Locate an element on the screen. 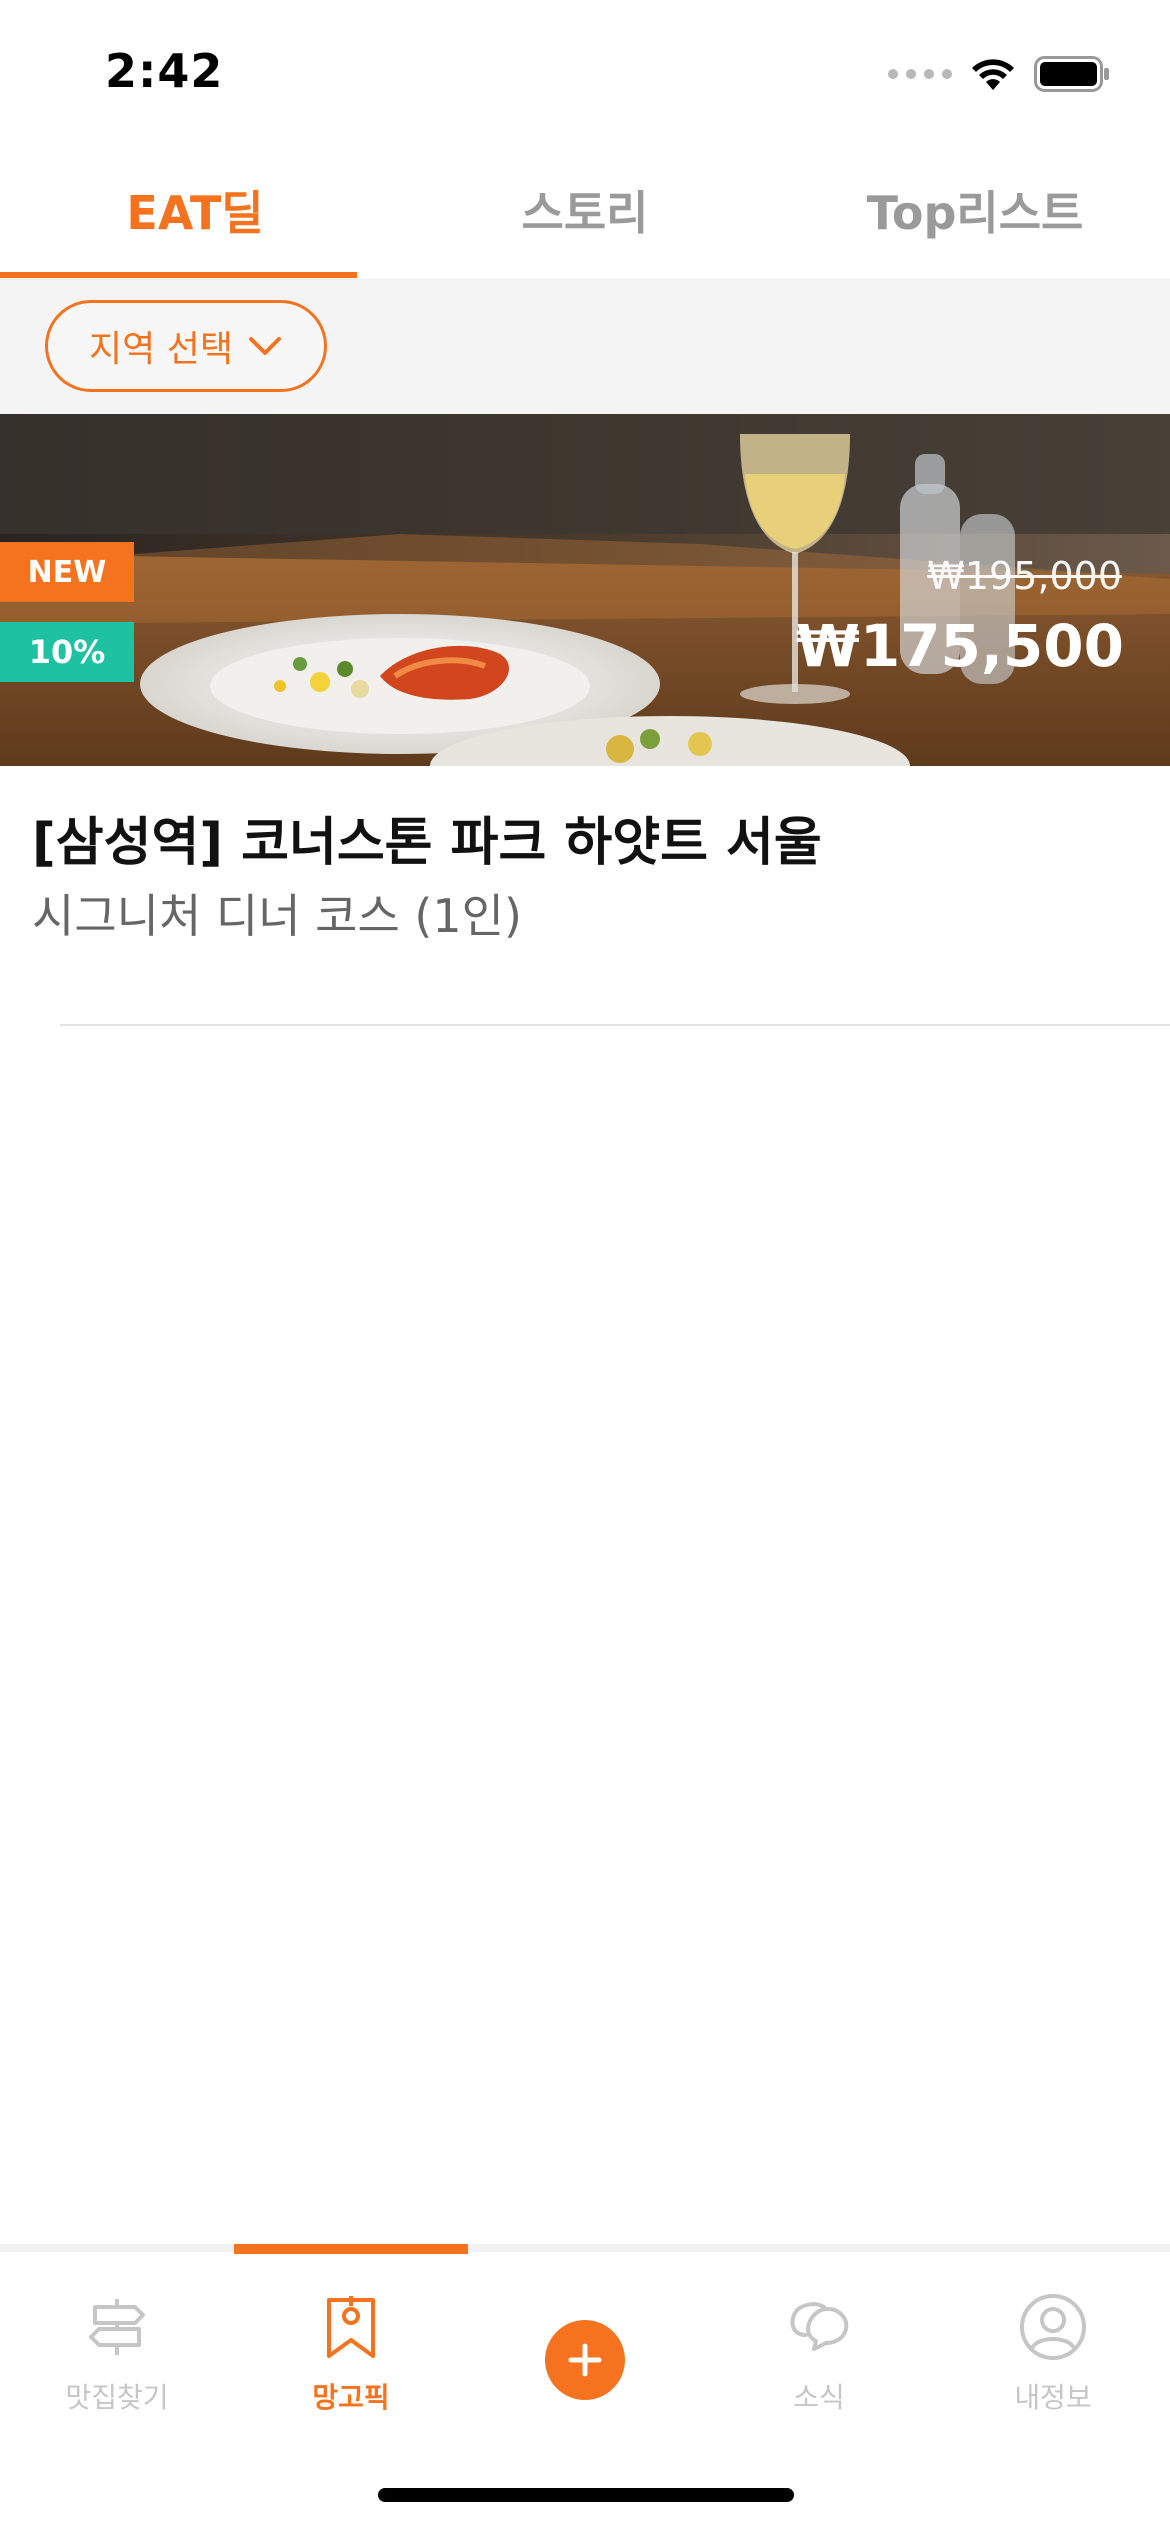 The width and height of the screenshot is (1170, 2532). home-indicator is located at coordinates (586, 2495).